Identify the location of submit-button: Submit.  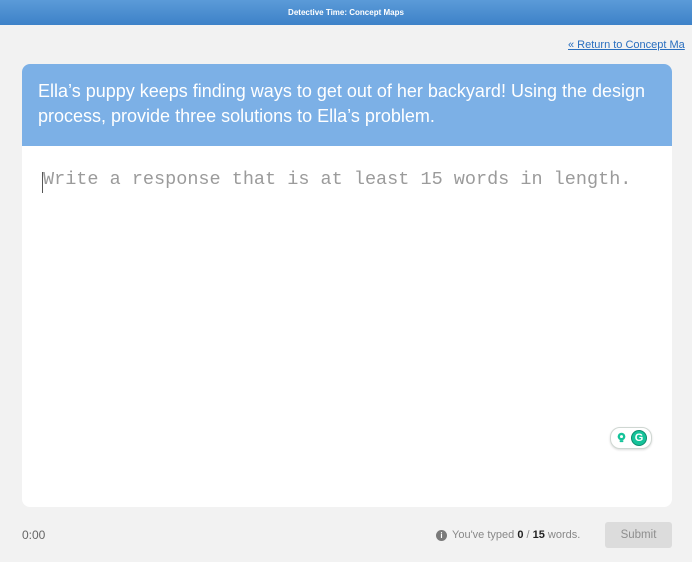
(638, 535).